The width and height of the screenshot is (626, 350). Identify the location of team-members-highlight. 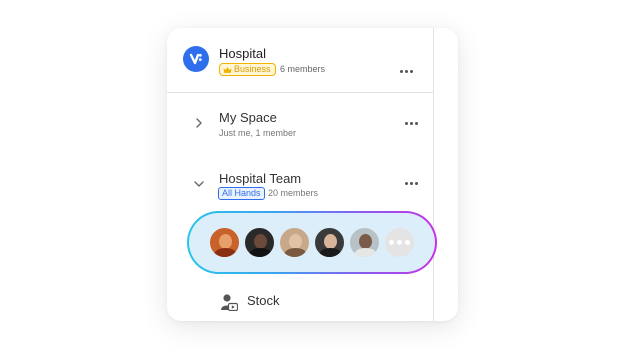
(312, 242).